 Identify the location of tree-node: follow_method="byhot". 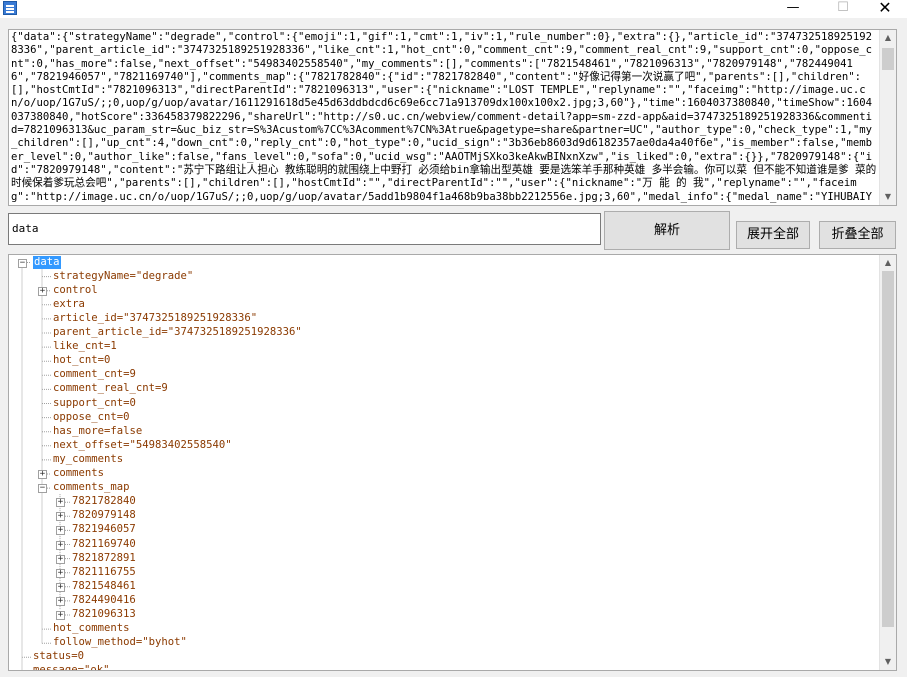
(120, 642).